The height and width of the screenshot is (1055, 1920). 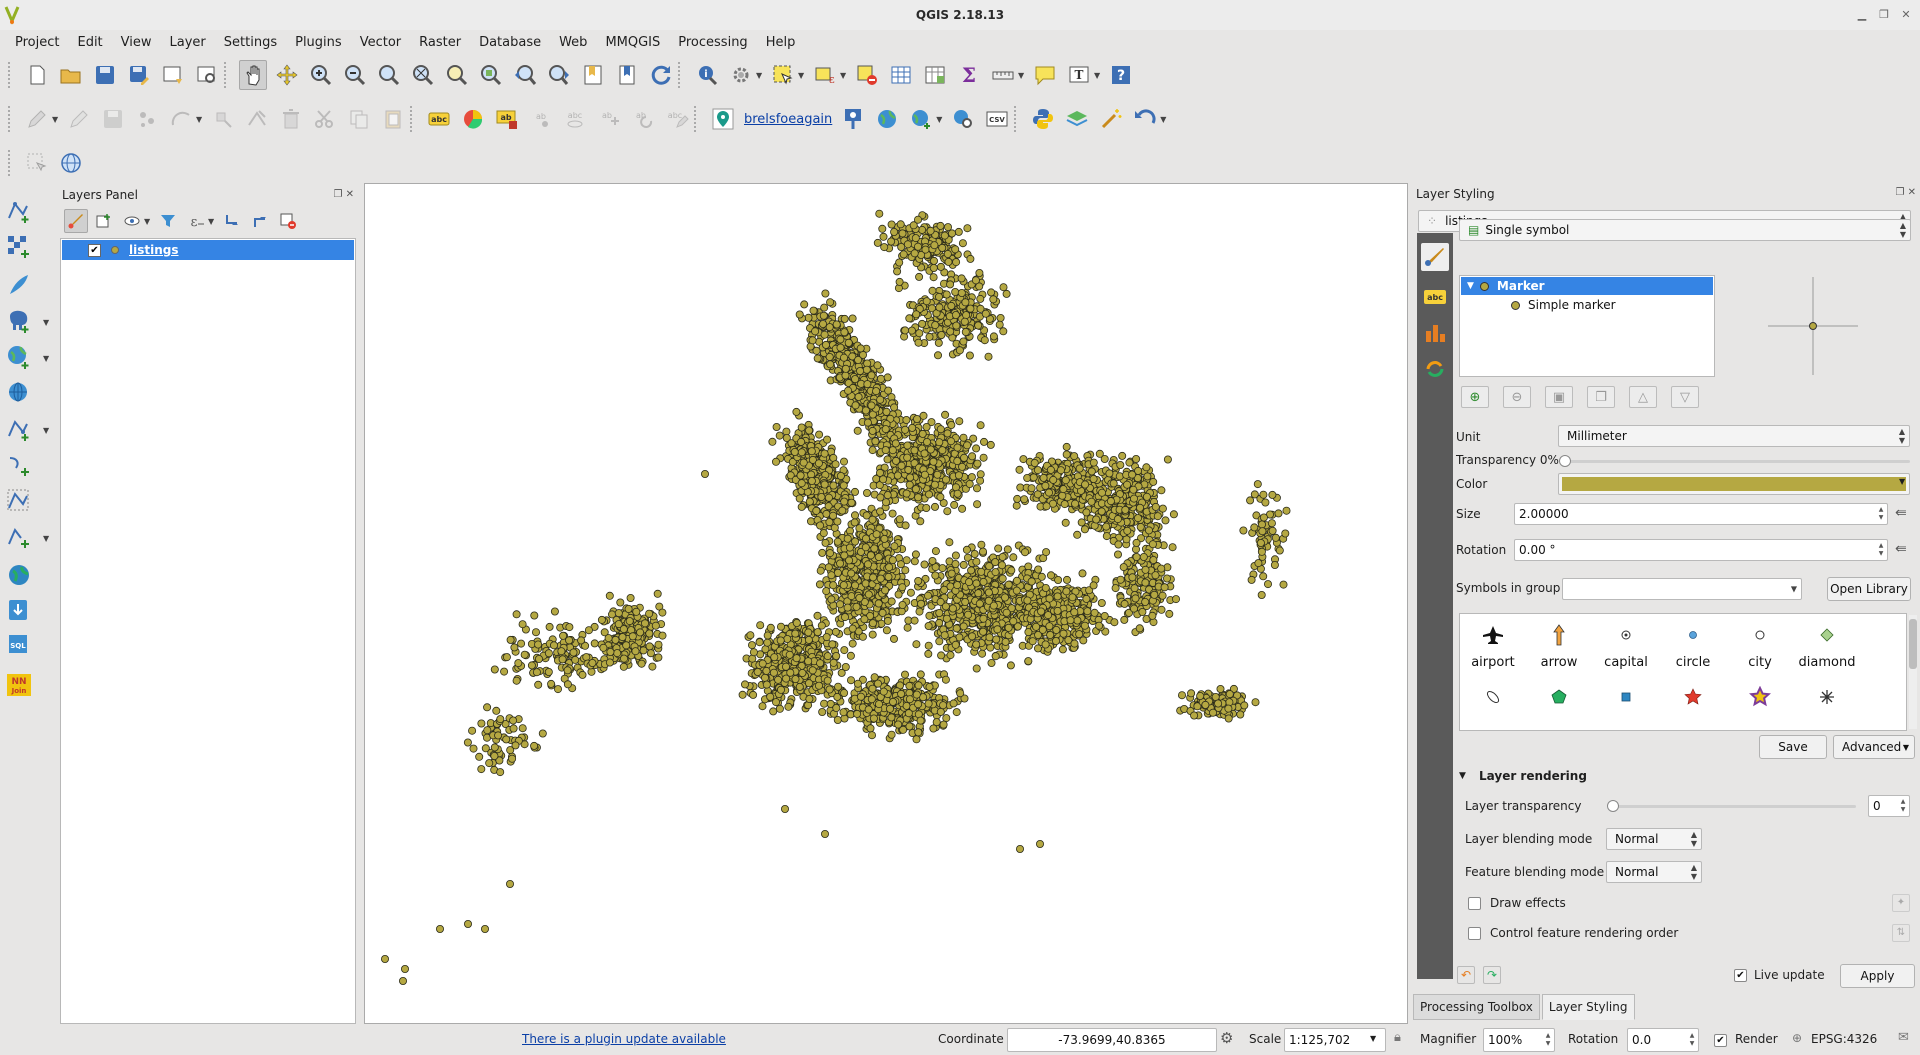 What do you see at coordinates (94, 250) in the screenshot?
I see `layer-visibility-checkbox: ✔` at bounding box center [94, 250].